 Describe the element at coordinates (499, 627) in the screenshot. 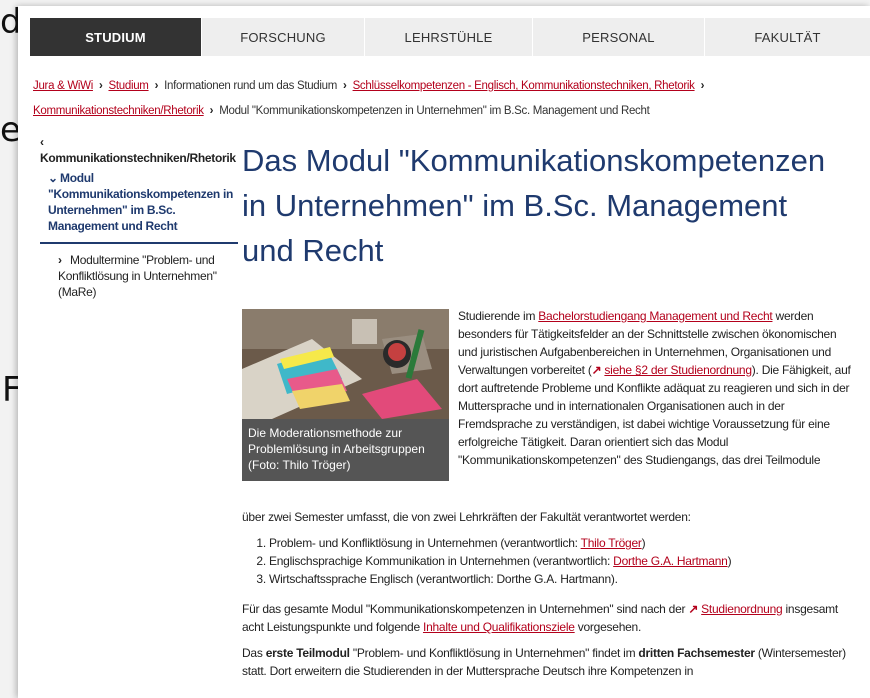

I see `link-inhalte-qualifikationsziele: Inhalte und Qualifikationsziele` at that location.